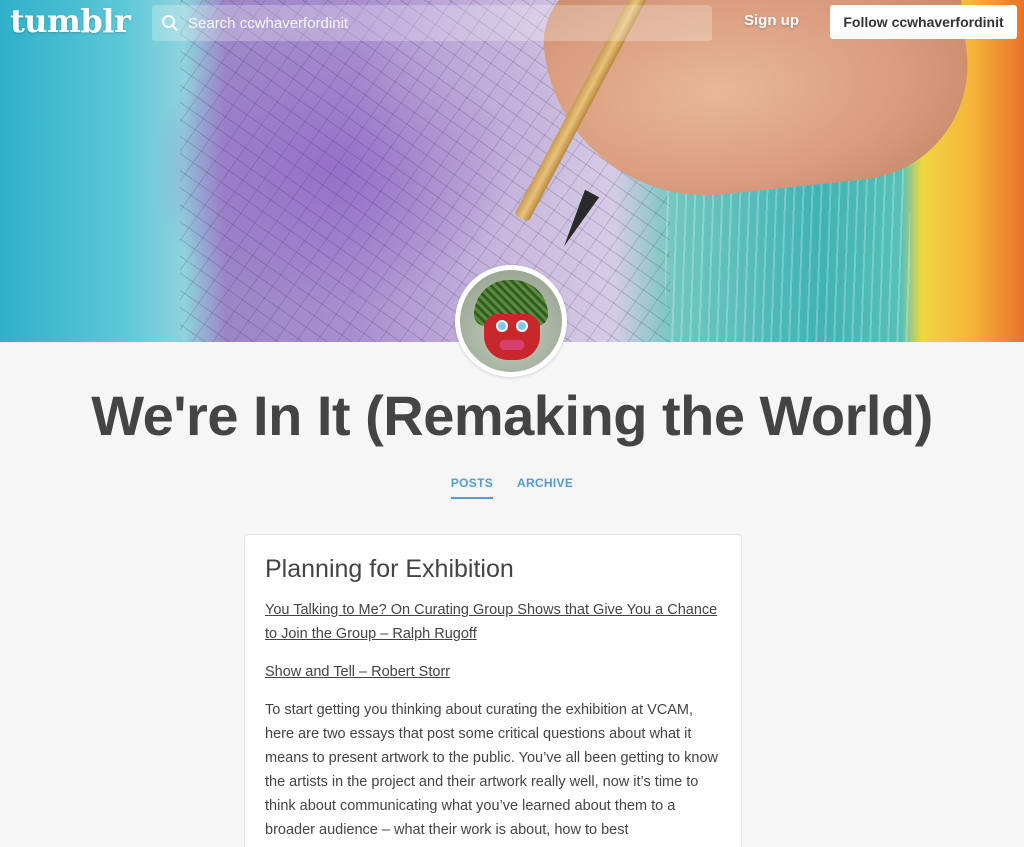  I want to click on post-link-paragraph: Show and Tell – Robert Storr, so click(493, 672).